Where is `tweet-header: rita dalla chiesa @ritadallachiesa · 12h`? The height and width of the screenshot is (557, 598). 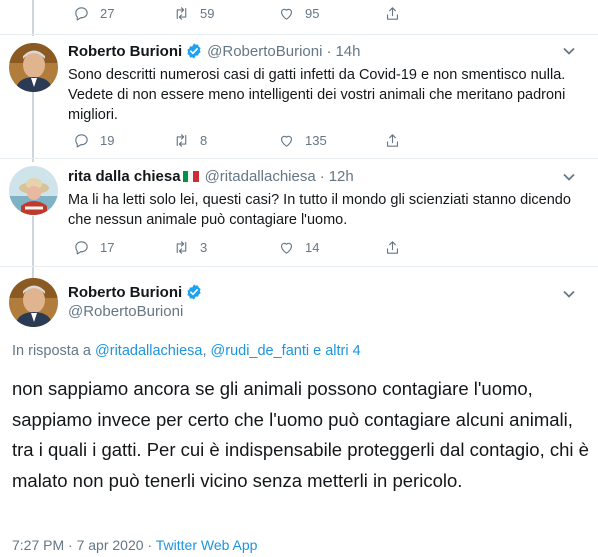 tweet-header: rita dalla chiesa @ritadallachiesa · 12h is located at coordinates (211, 176).